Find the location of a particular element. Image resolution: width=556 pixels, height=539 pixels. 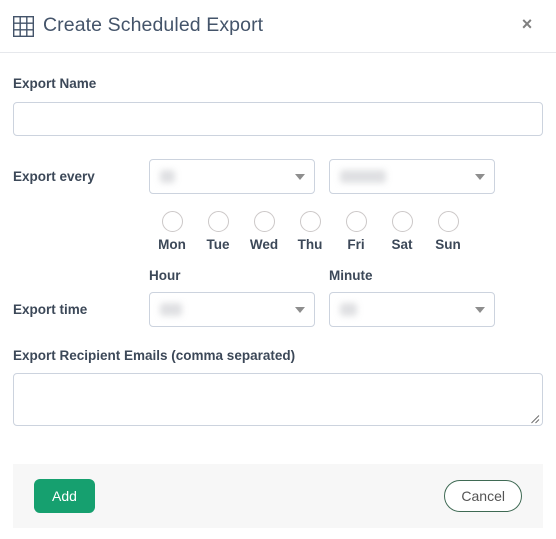

day-toggle-thu: Thu is located at coordinates (310, 231).